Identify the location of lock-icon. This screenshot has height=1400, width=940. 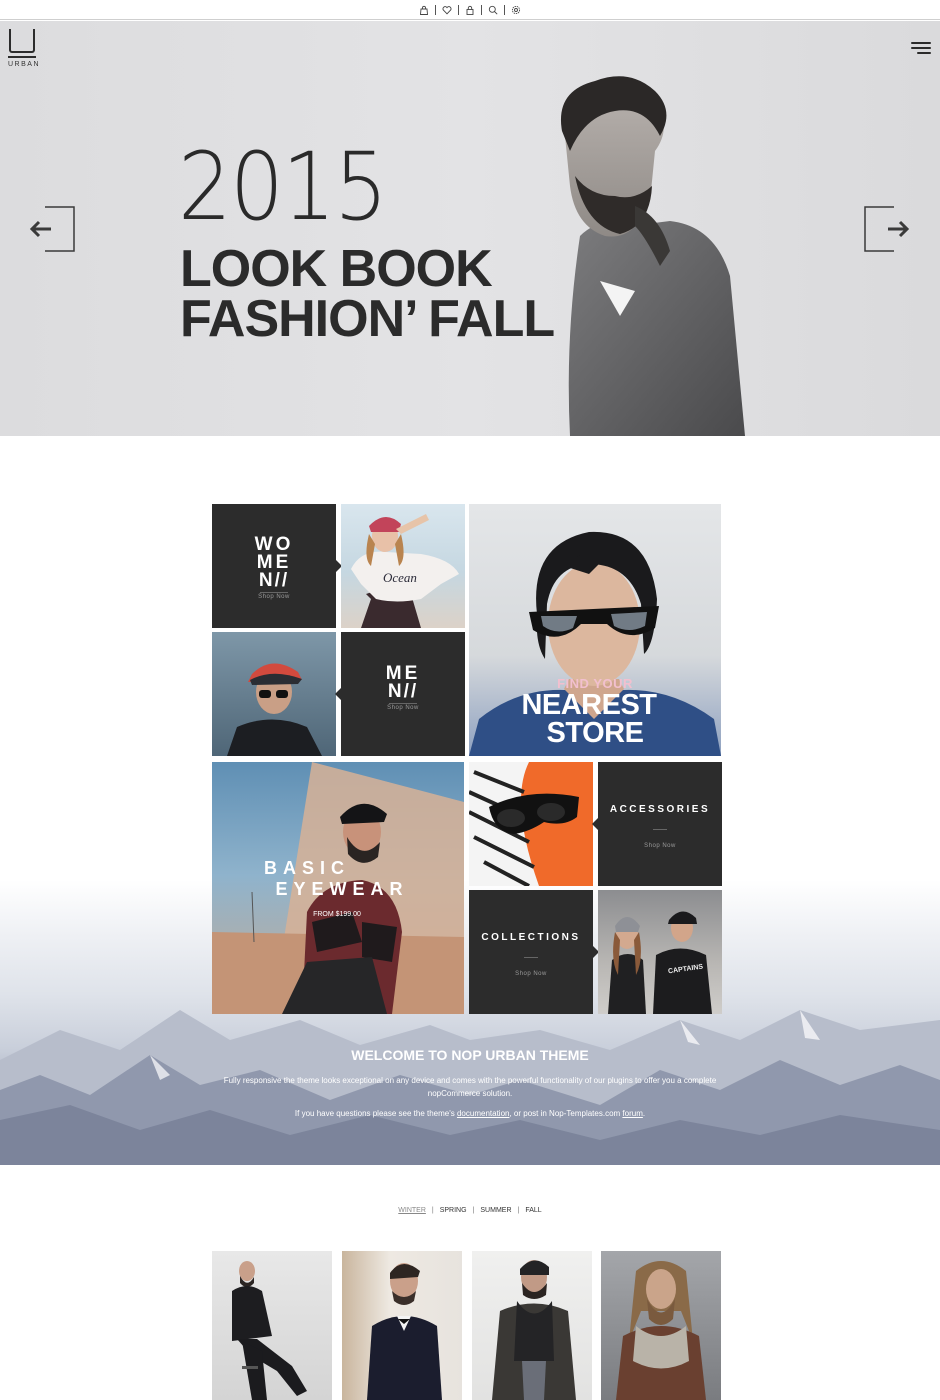
(470, 10).